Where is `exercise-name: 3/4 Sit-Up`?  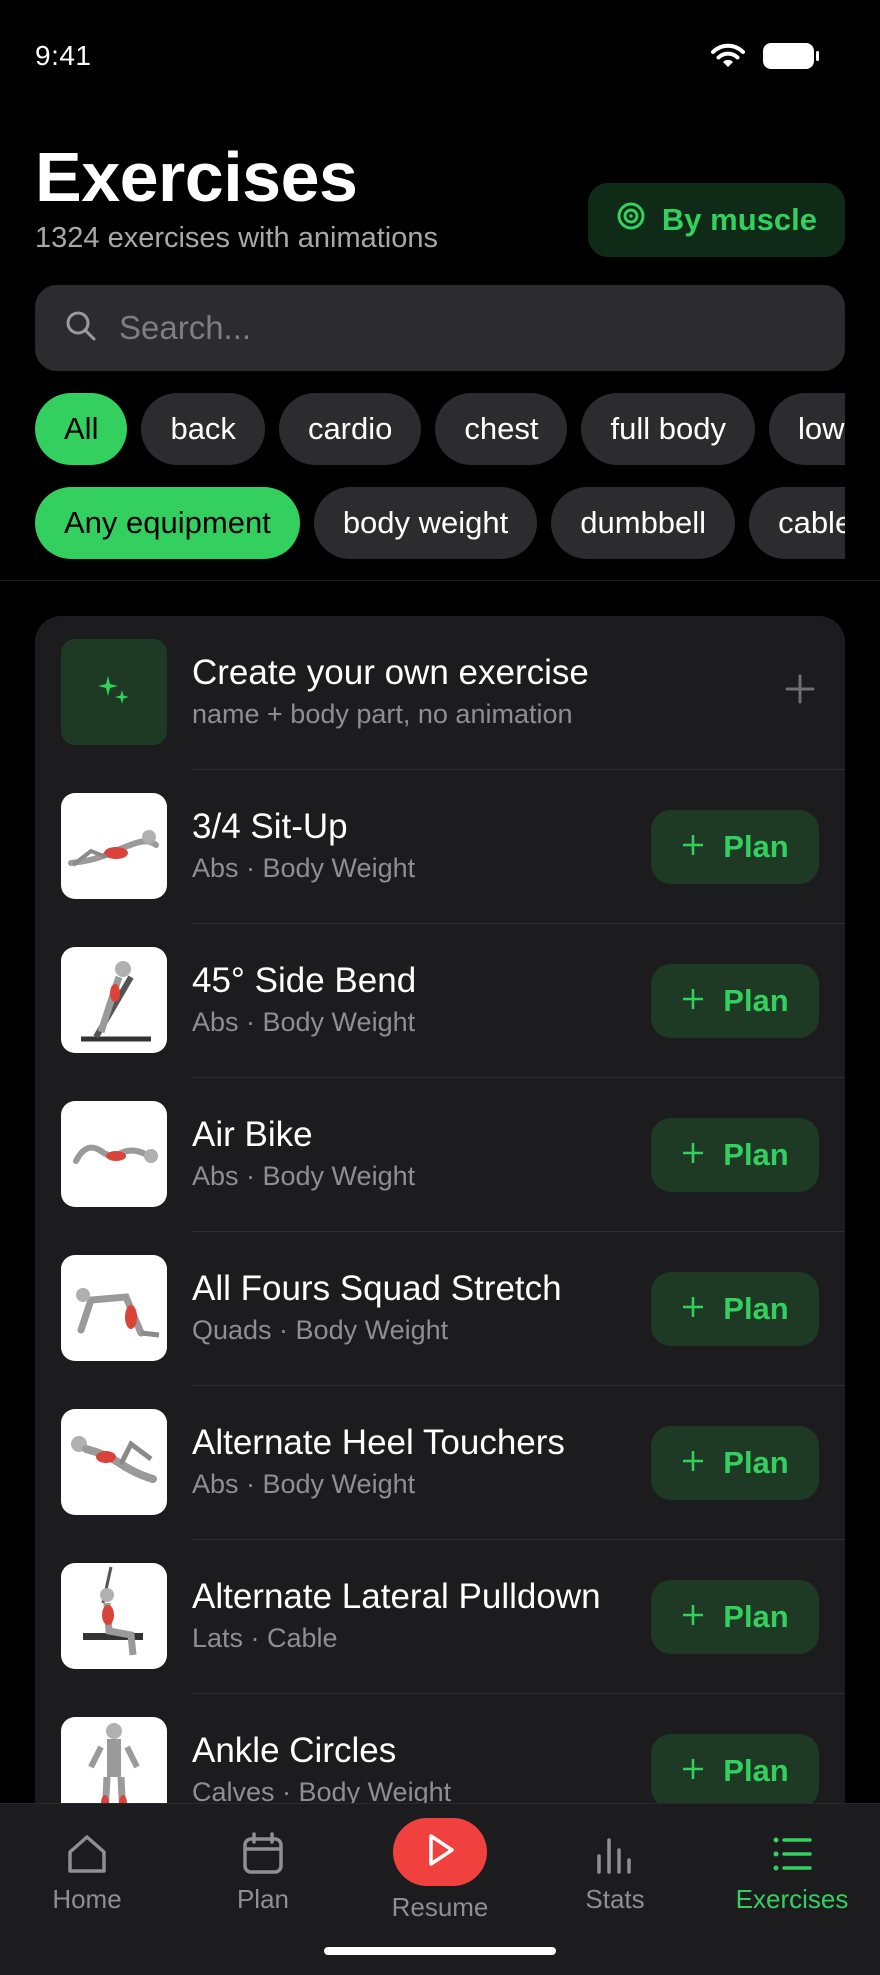
exercise-name: 3/4 Sit-Up is located at coordinates (270, 826).